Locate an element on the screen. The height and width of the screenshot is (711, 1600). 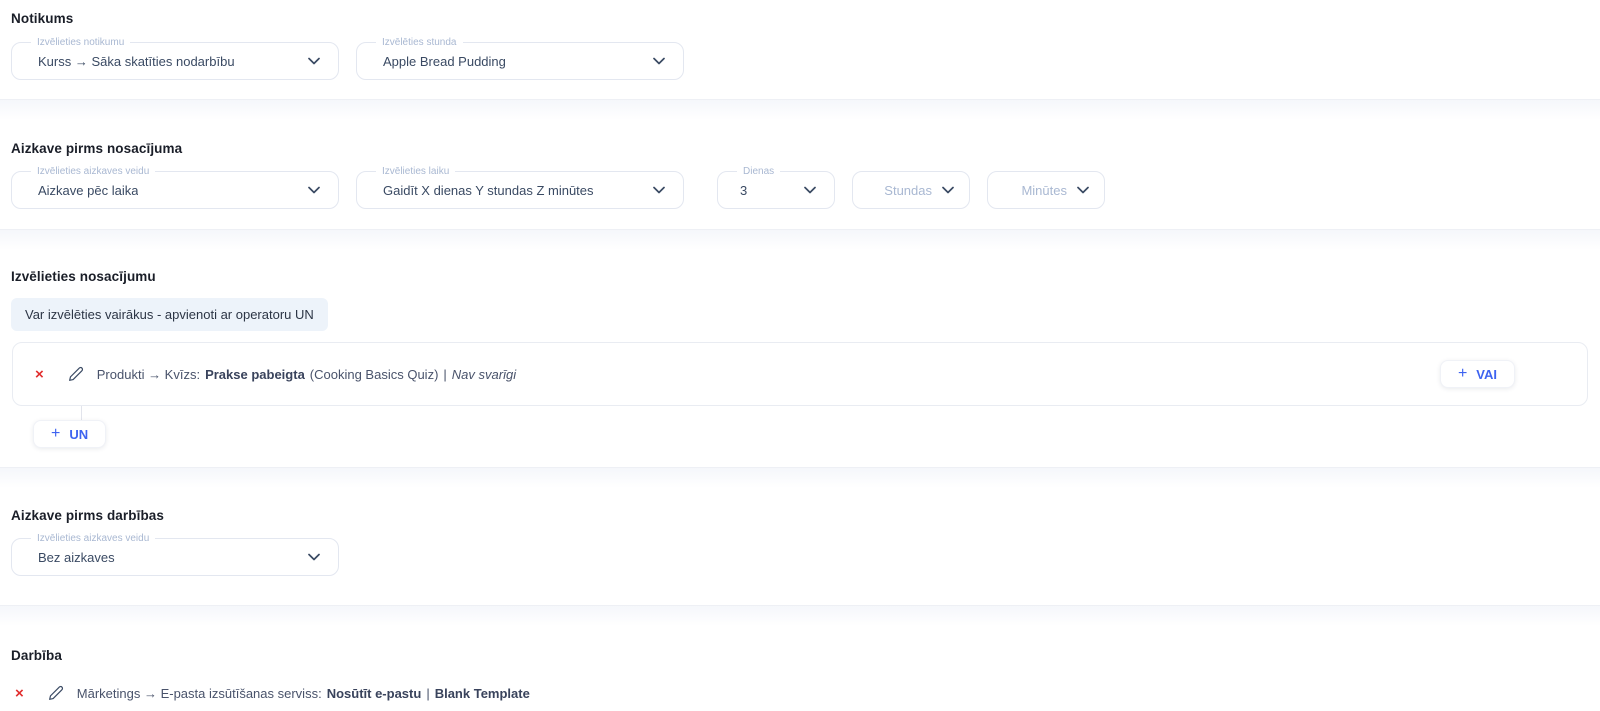
event-select-label: Izvēlieties notikumu is located at coordinates (81, 42).